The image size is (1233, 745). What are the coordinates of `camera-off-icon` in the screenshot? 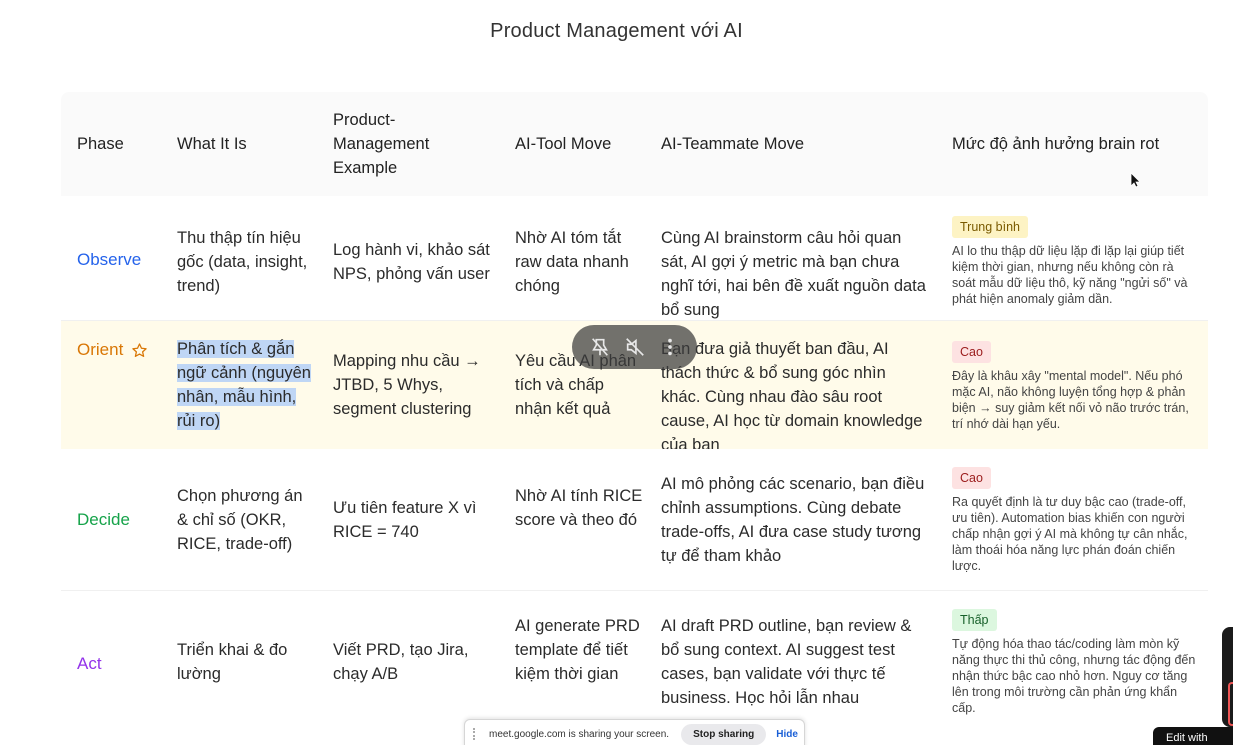 It's located at (600, 347).